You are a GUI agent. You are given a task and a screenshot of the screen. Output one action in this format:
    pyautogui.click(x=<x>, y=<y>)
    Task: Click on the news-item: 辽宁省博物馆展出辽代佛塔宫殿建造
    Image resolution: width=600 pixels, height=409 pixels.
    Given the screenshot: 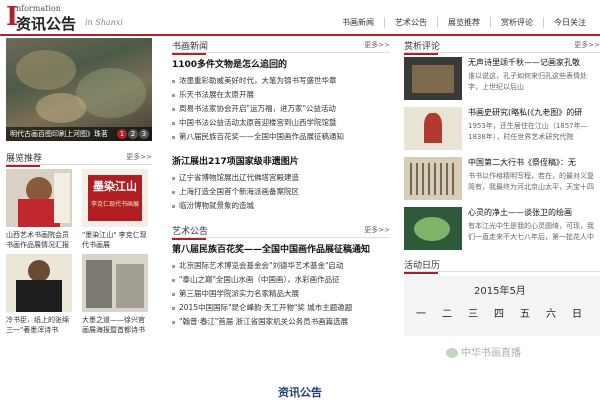 What is the action you would take?
    pyautogui.click(x=281, y=178)
    